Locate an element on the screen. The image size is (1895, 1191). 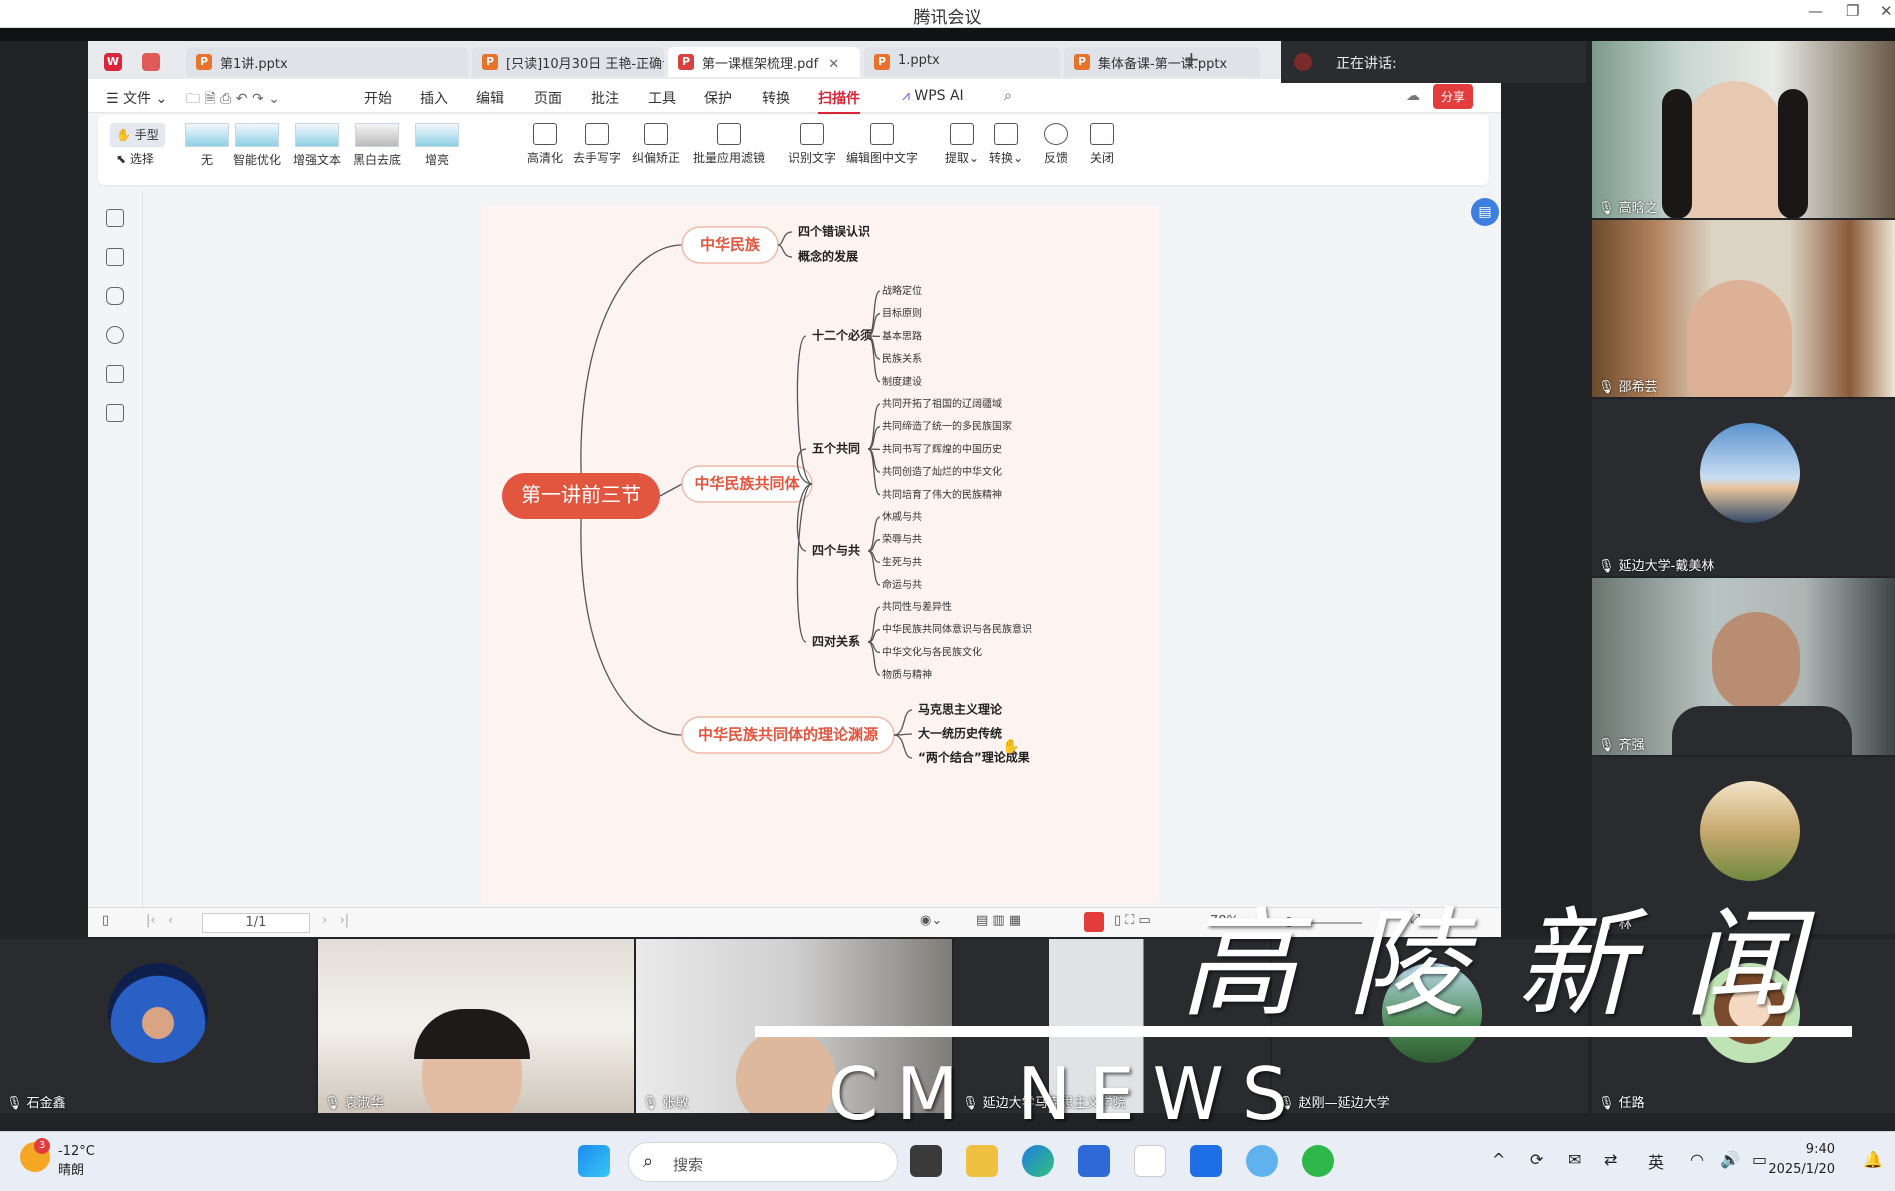
filter-smart-button: 智能优化 is located at coordinates (257, 145).